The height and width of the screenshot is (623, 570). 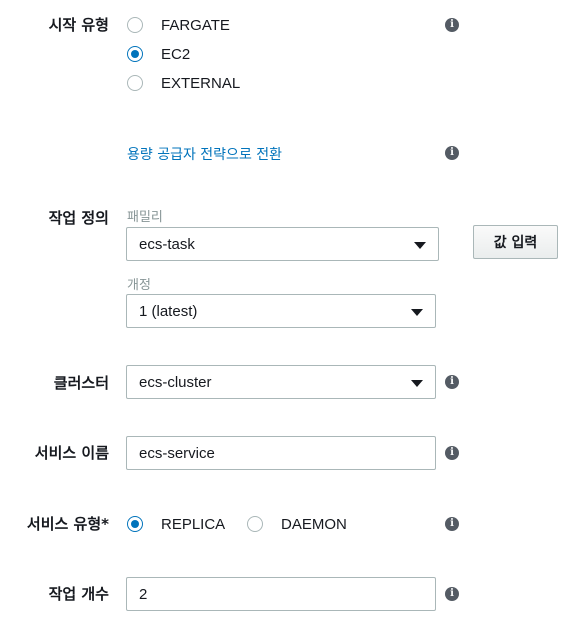 I want to click on launch-type-option-external: EXTERNAL, so click(x=183, y=83).